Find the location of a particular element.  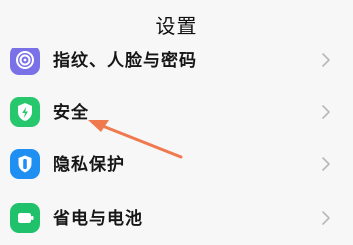

settings-item-label: 隐私保护 is located at coordinates (89, 165).